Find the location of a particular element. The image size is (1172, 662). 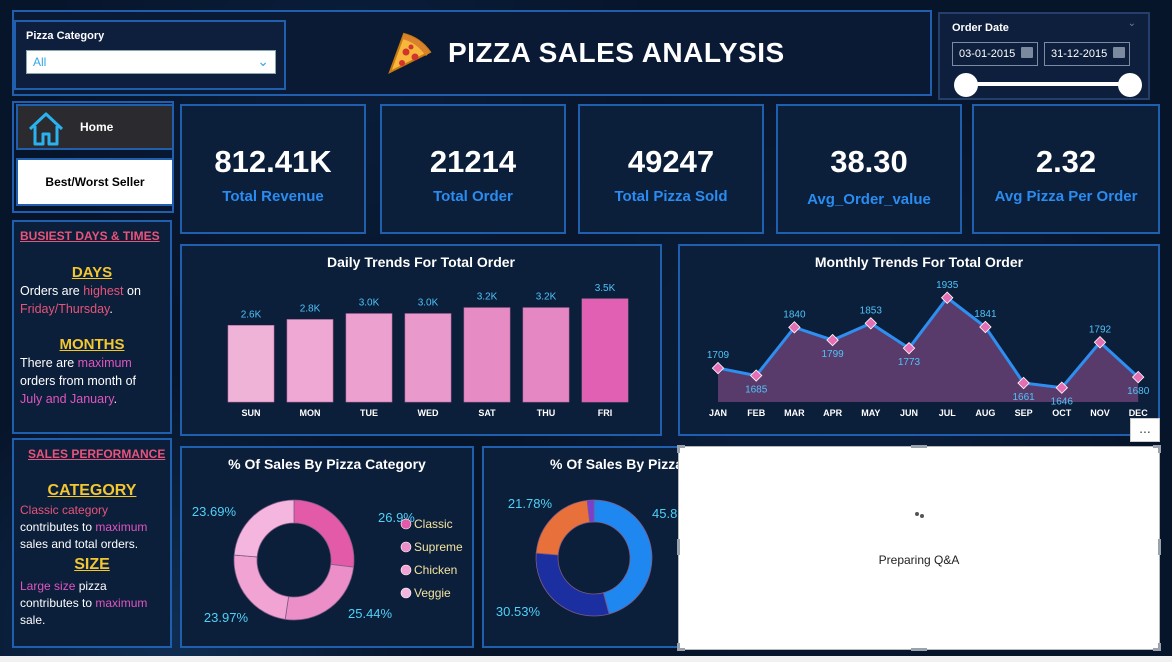

kpi-value: 812.41K is located at coordinates (273, 161).